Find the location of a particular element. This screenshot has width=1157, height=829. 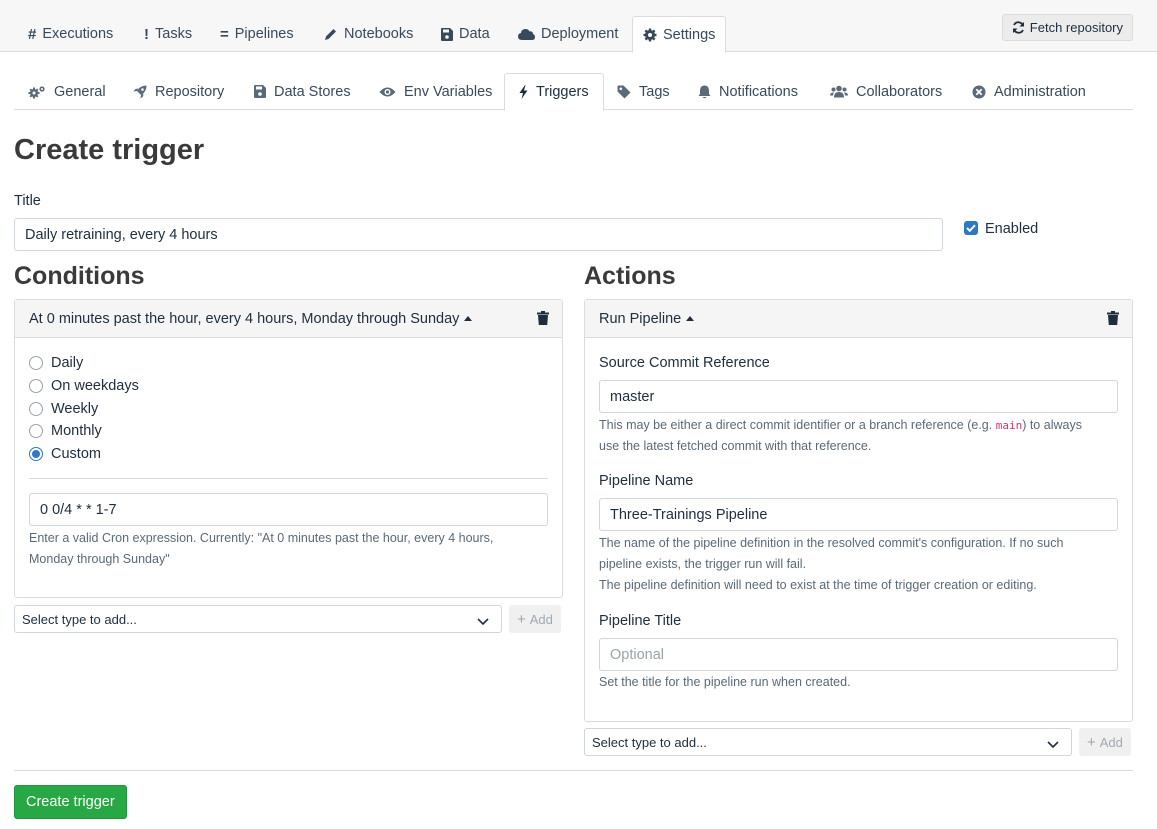

gear-icon is located at coordinates (650, 35).